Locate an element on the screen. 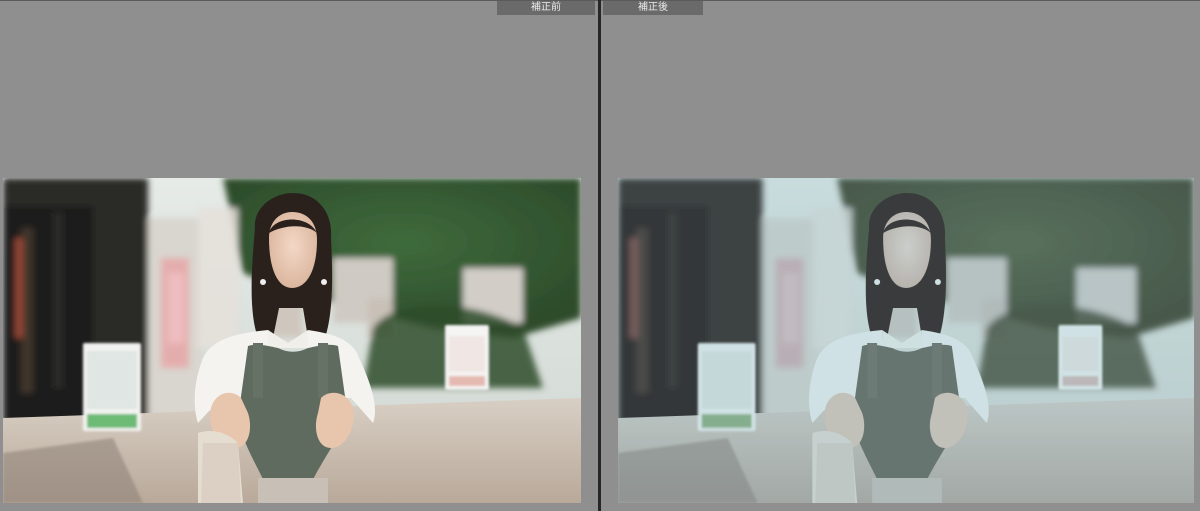 Image resolution: width=1200 pixels, height=511 pixels. before-label-tab: 補正前 is located at coordinates (546, 8).